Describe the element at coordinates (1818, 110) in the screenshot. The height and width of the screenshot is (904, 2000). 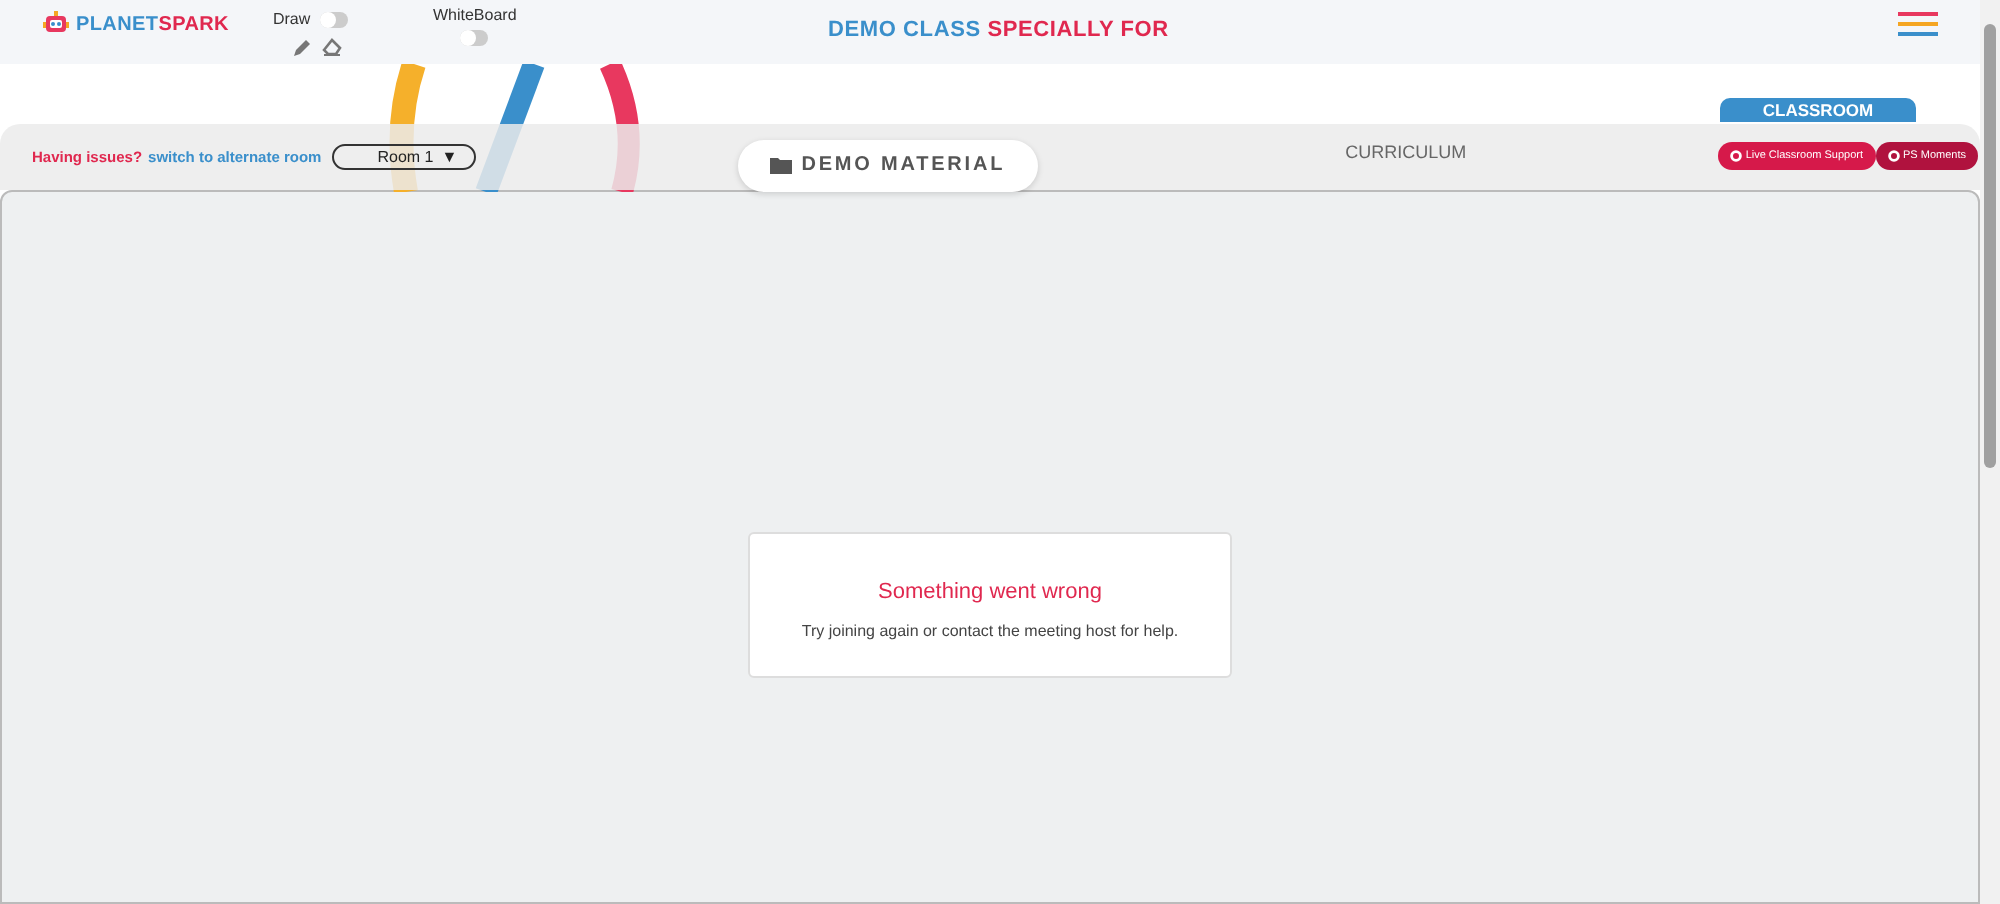
I see `tab: CLASSROOM` at that location.